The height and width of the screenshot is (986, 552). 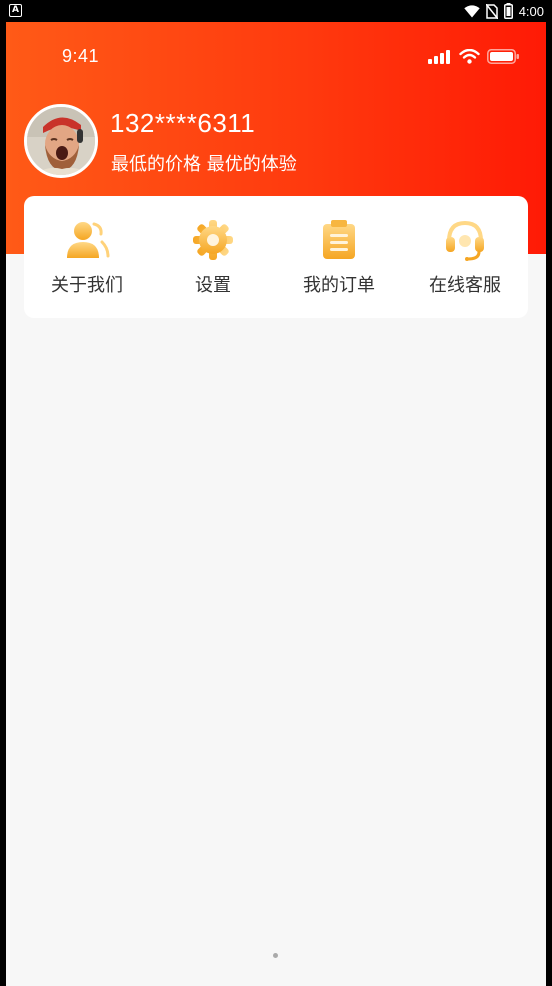 I want to click on menu-item-my-orders: 我的订单, so click(x=339, y=257).